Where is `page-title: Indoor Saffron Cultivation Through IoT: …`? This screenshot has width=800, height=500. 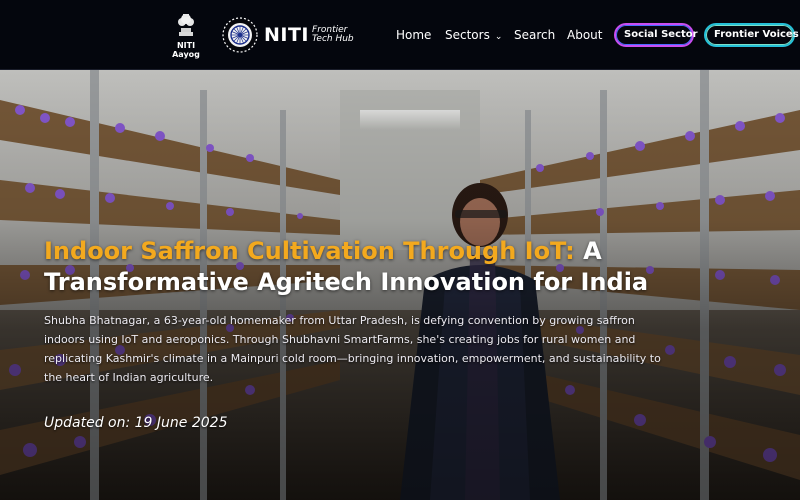 page-title: Indoor Saffron Cultivation Through IoT: … is located at coordinates (354, 267).